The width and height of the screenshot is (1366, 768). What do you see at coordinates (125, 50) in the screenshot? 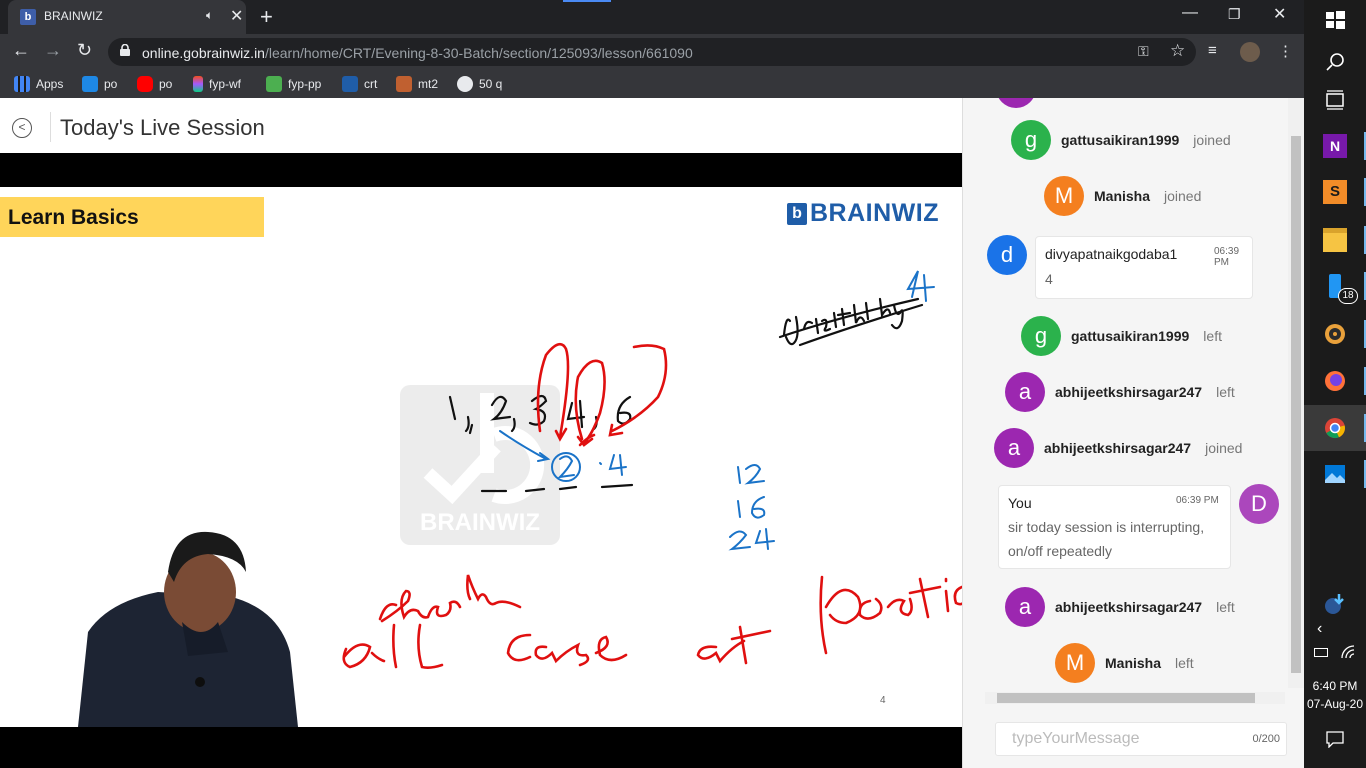
I see `lock-icon` at bounding box center [125, 50].